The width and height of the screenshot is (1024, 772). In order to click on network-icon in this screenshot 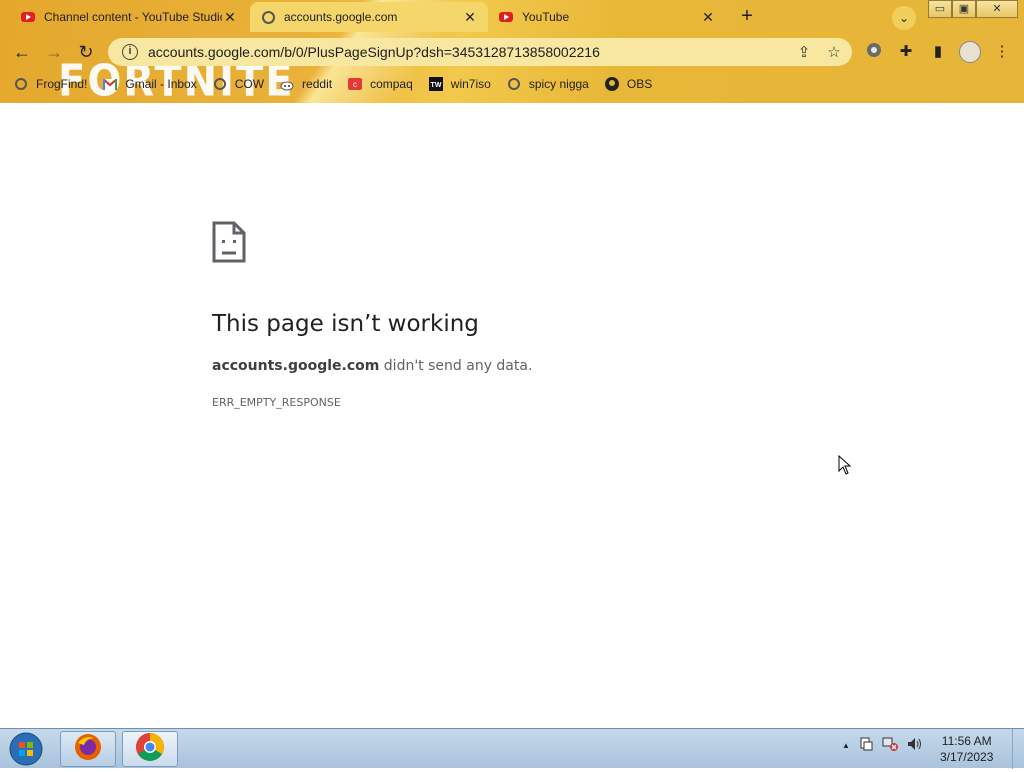, I will do `click(890, 745)`.